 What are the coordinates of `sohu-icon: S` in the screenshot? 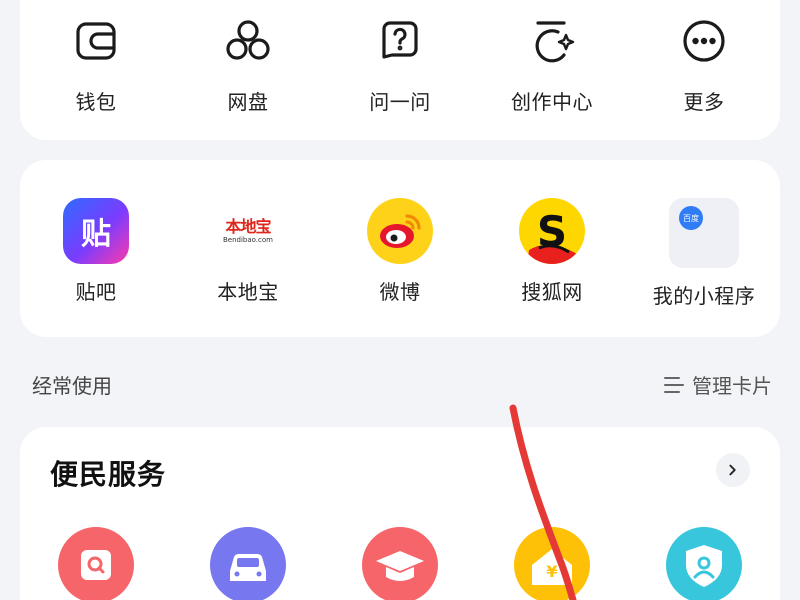 It's located at (552, 231).